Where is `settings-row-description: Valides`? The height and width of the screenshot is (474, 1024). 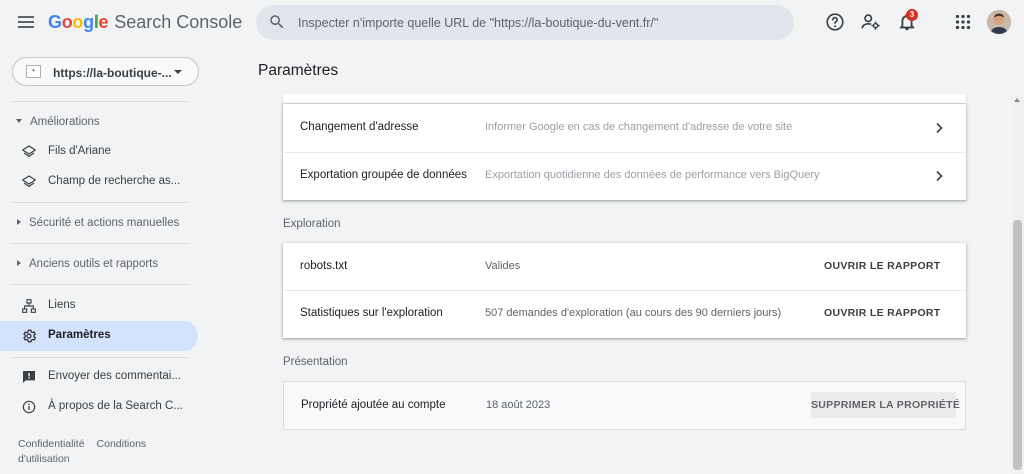 settings-row-description: Valides is located at coordinates (503, 266).